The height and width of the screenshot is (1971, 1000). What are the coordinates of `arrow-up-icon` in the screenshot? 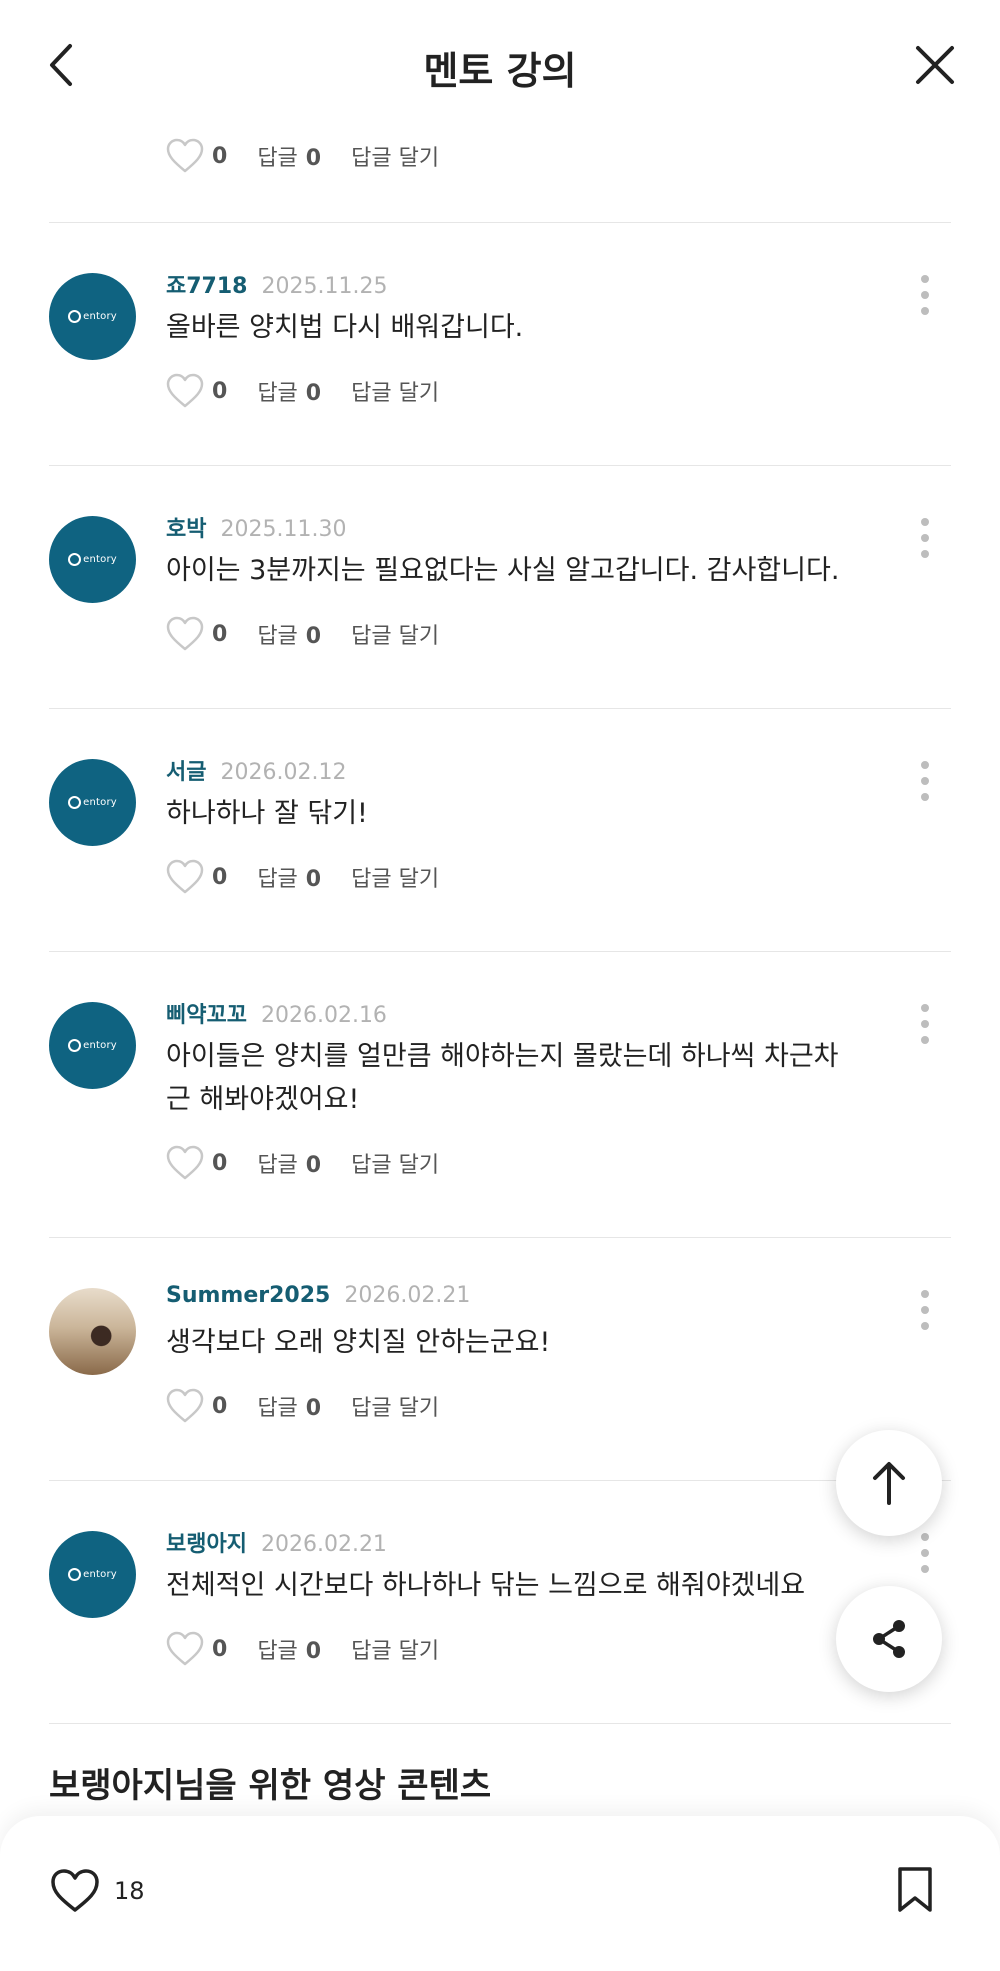 It's located at (889, 1483).